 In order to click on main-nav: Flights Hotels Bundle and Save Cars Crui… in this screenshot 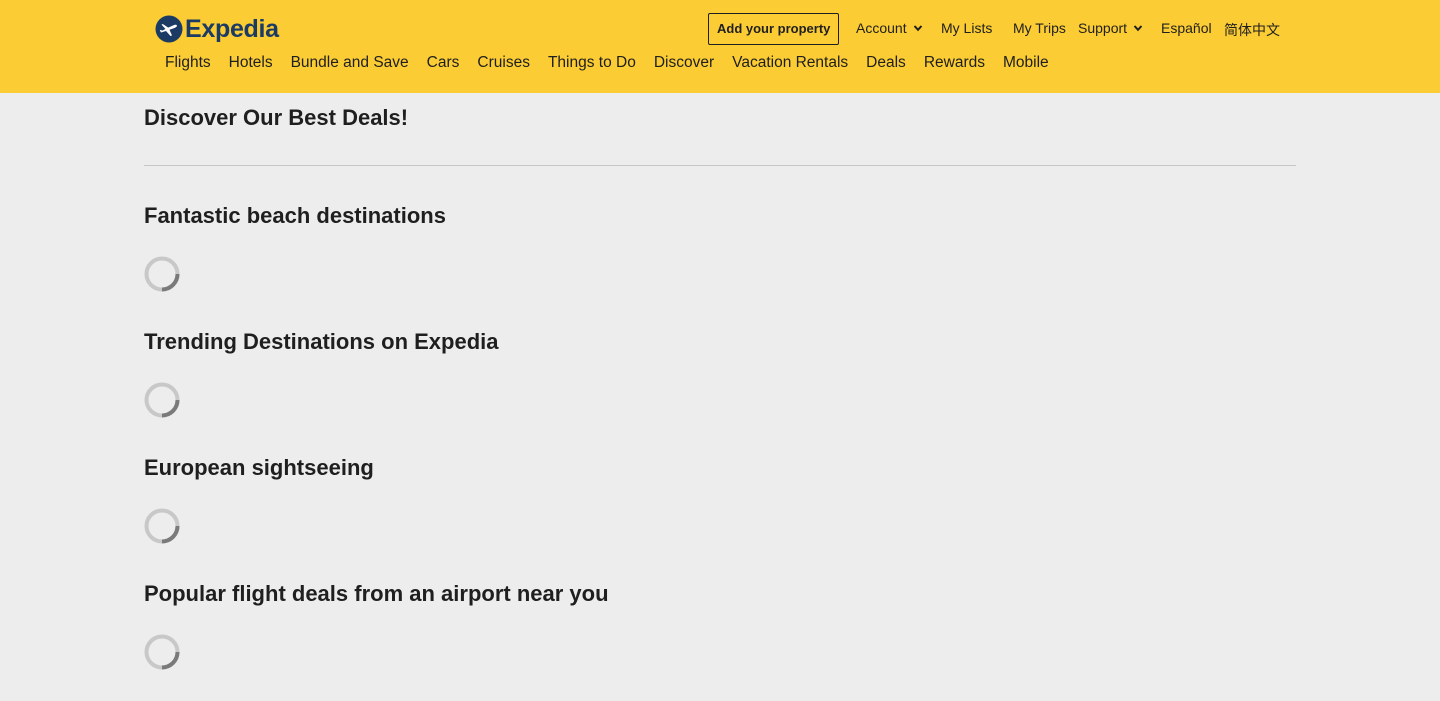, I will do `click(607, 63)`.